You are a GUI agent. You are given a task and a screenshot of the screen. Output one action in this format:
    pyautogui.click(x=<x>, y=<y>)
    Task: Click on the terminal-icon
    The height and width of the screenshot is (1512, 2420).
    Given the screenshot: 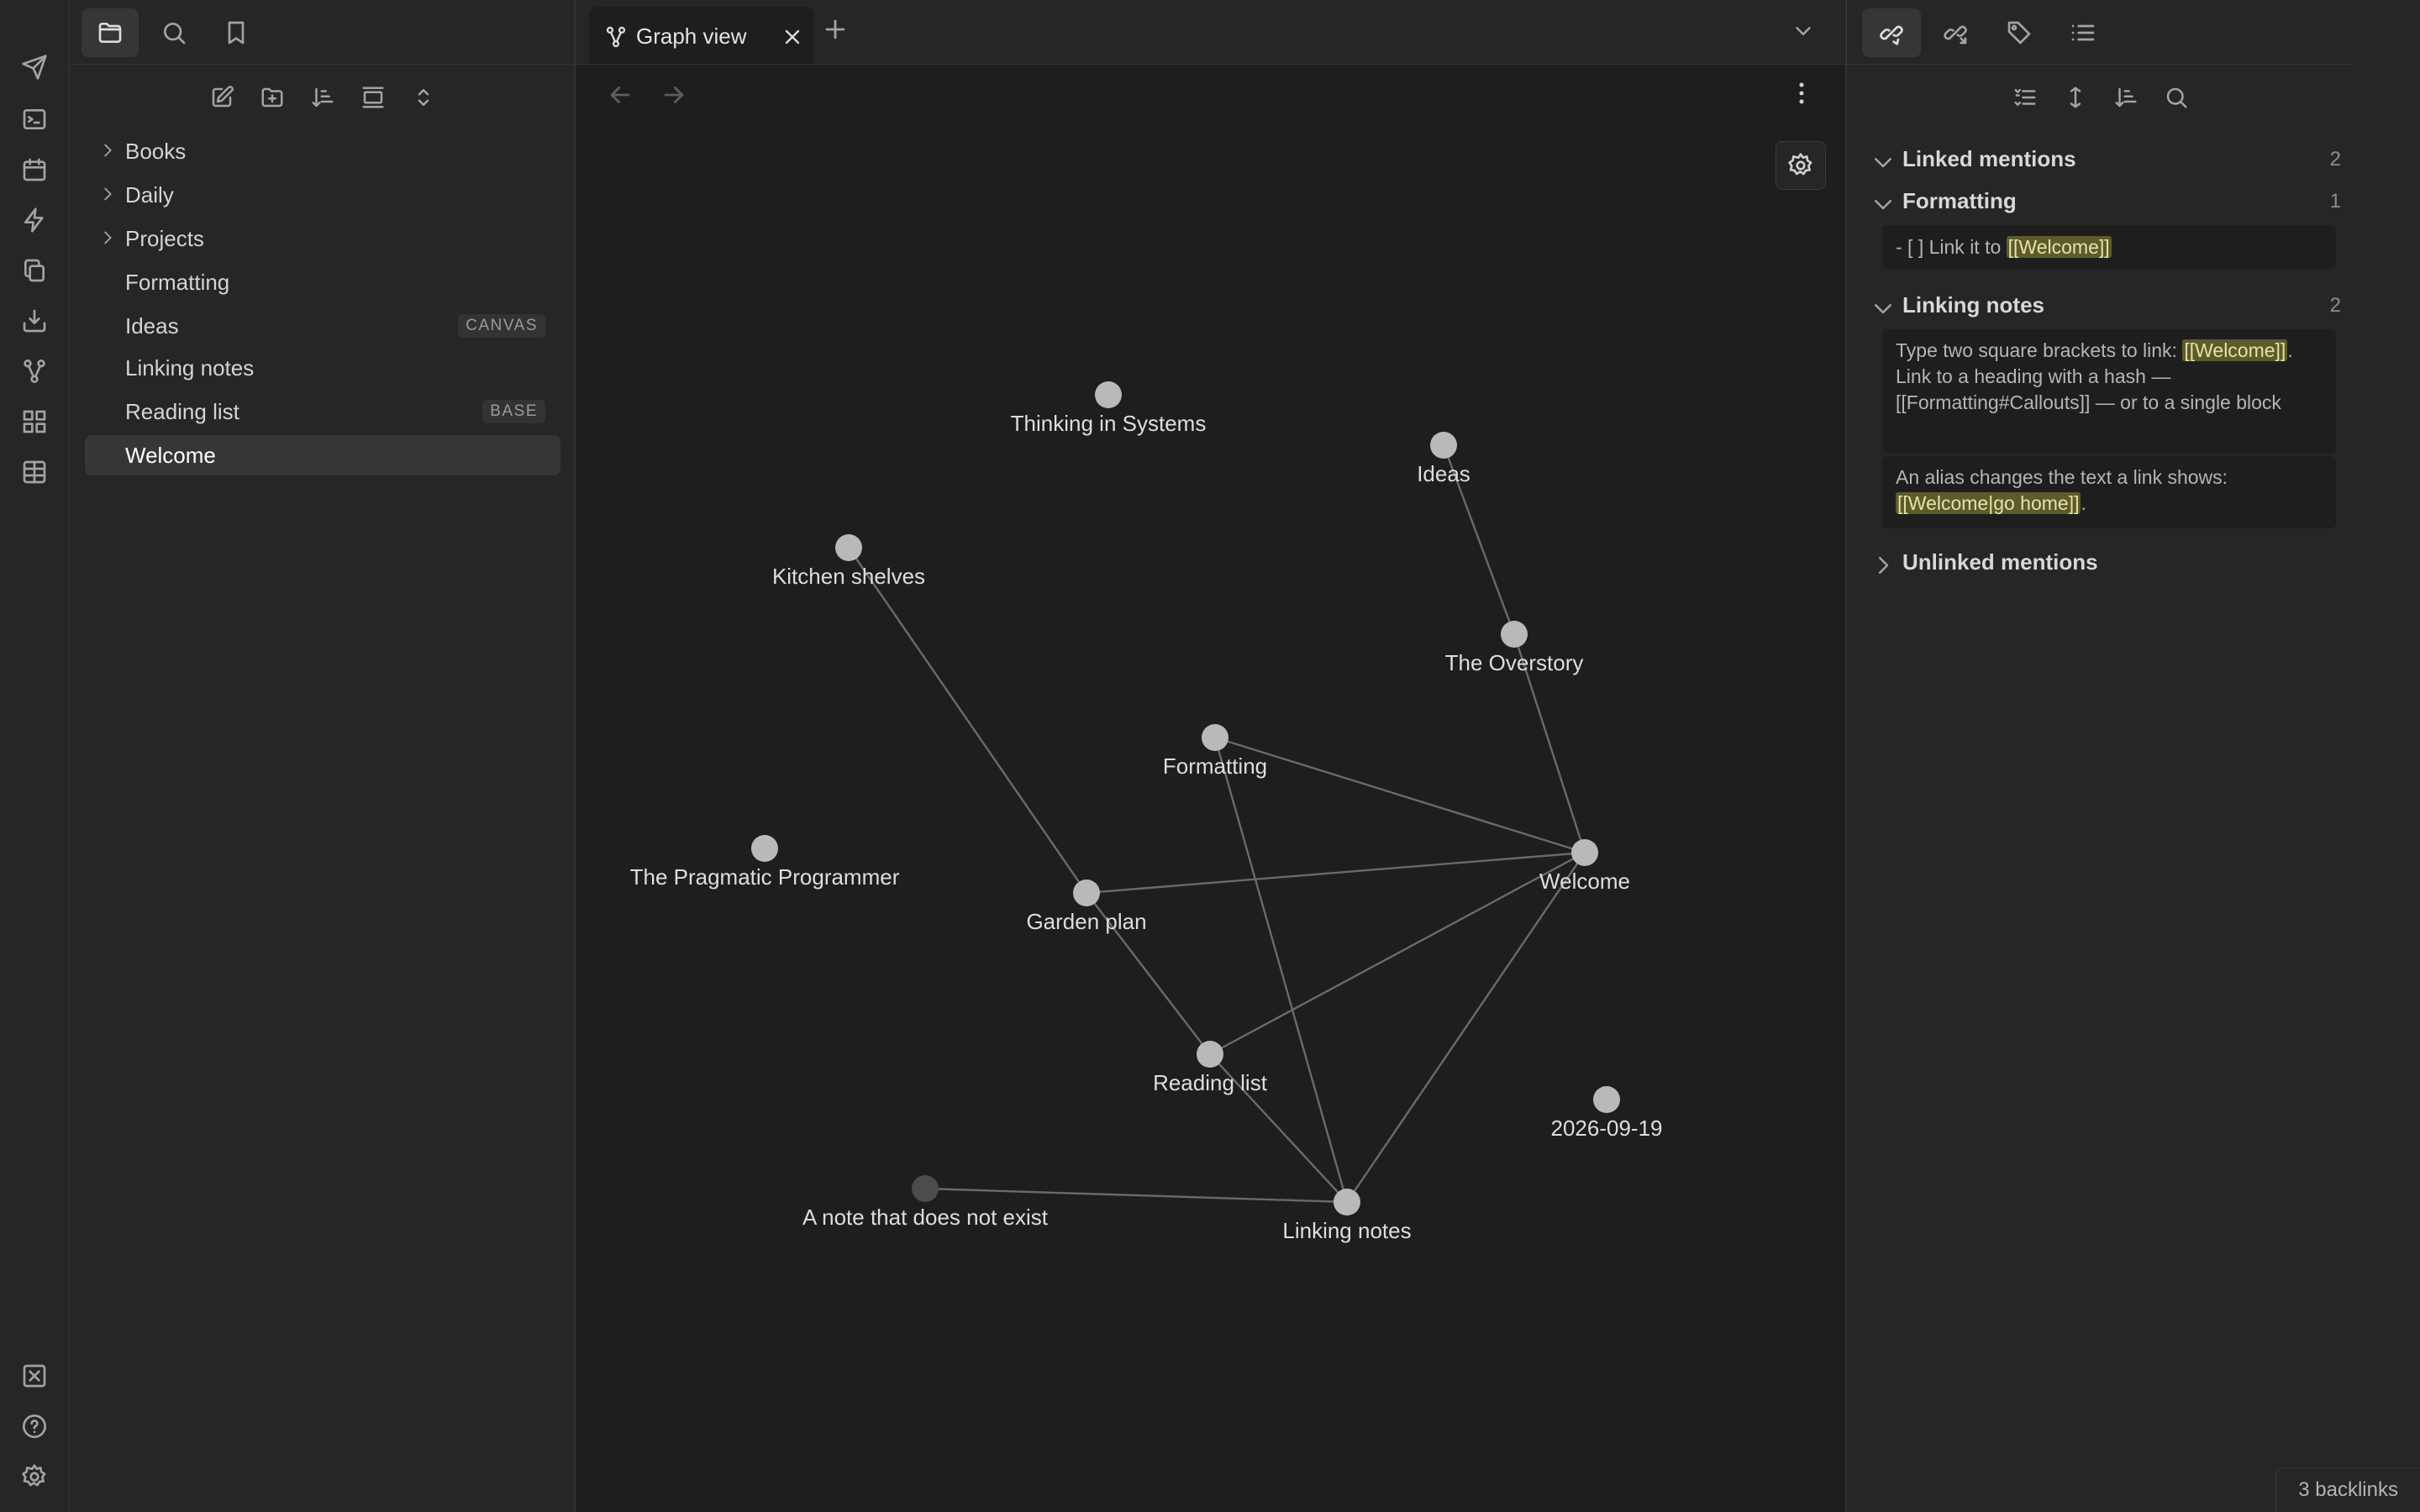 What is the action you would take?
    pyautogui.click(x=34, y=119)
    